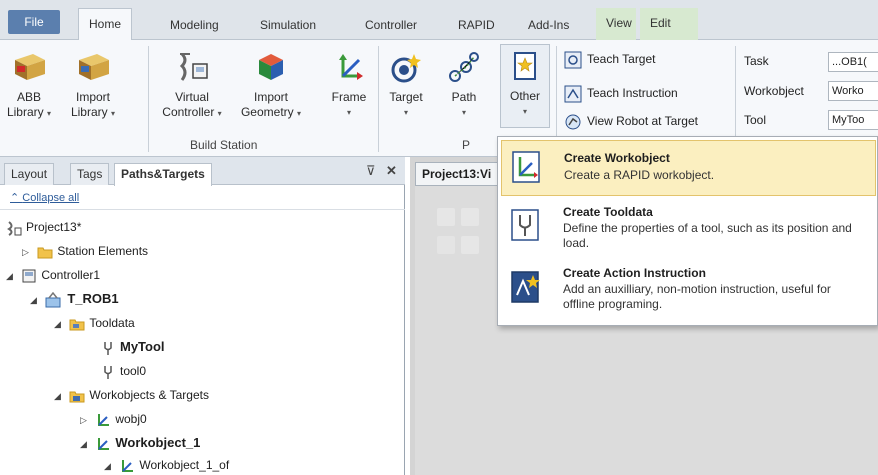 The image size is (878, 475). Describe the element at coordinates (548, 26) in the screenshot. I see `tab-add-ins: Add-Ins` at that location.